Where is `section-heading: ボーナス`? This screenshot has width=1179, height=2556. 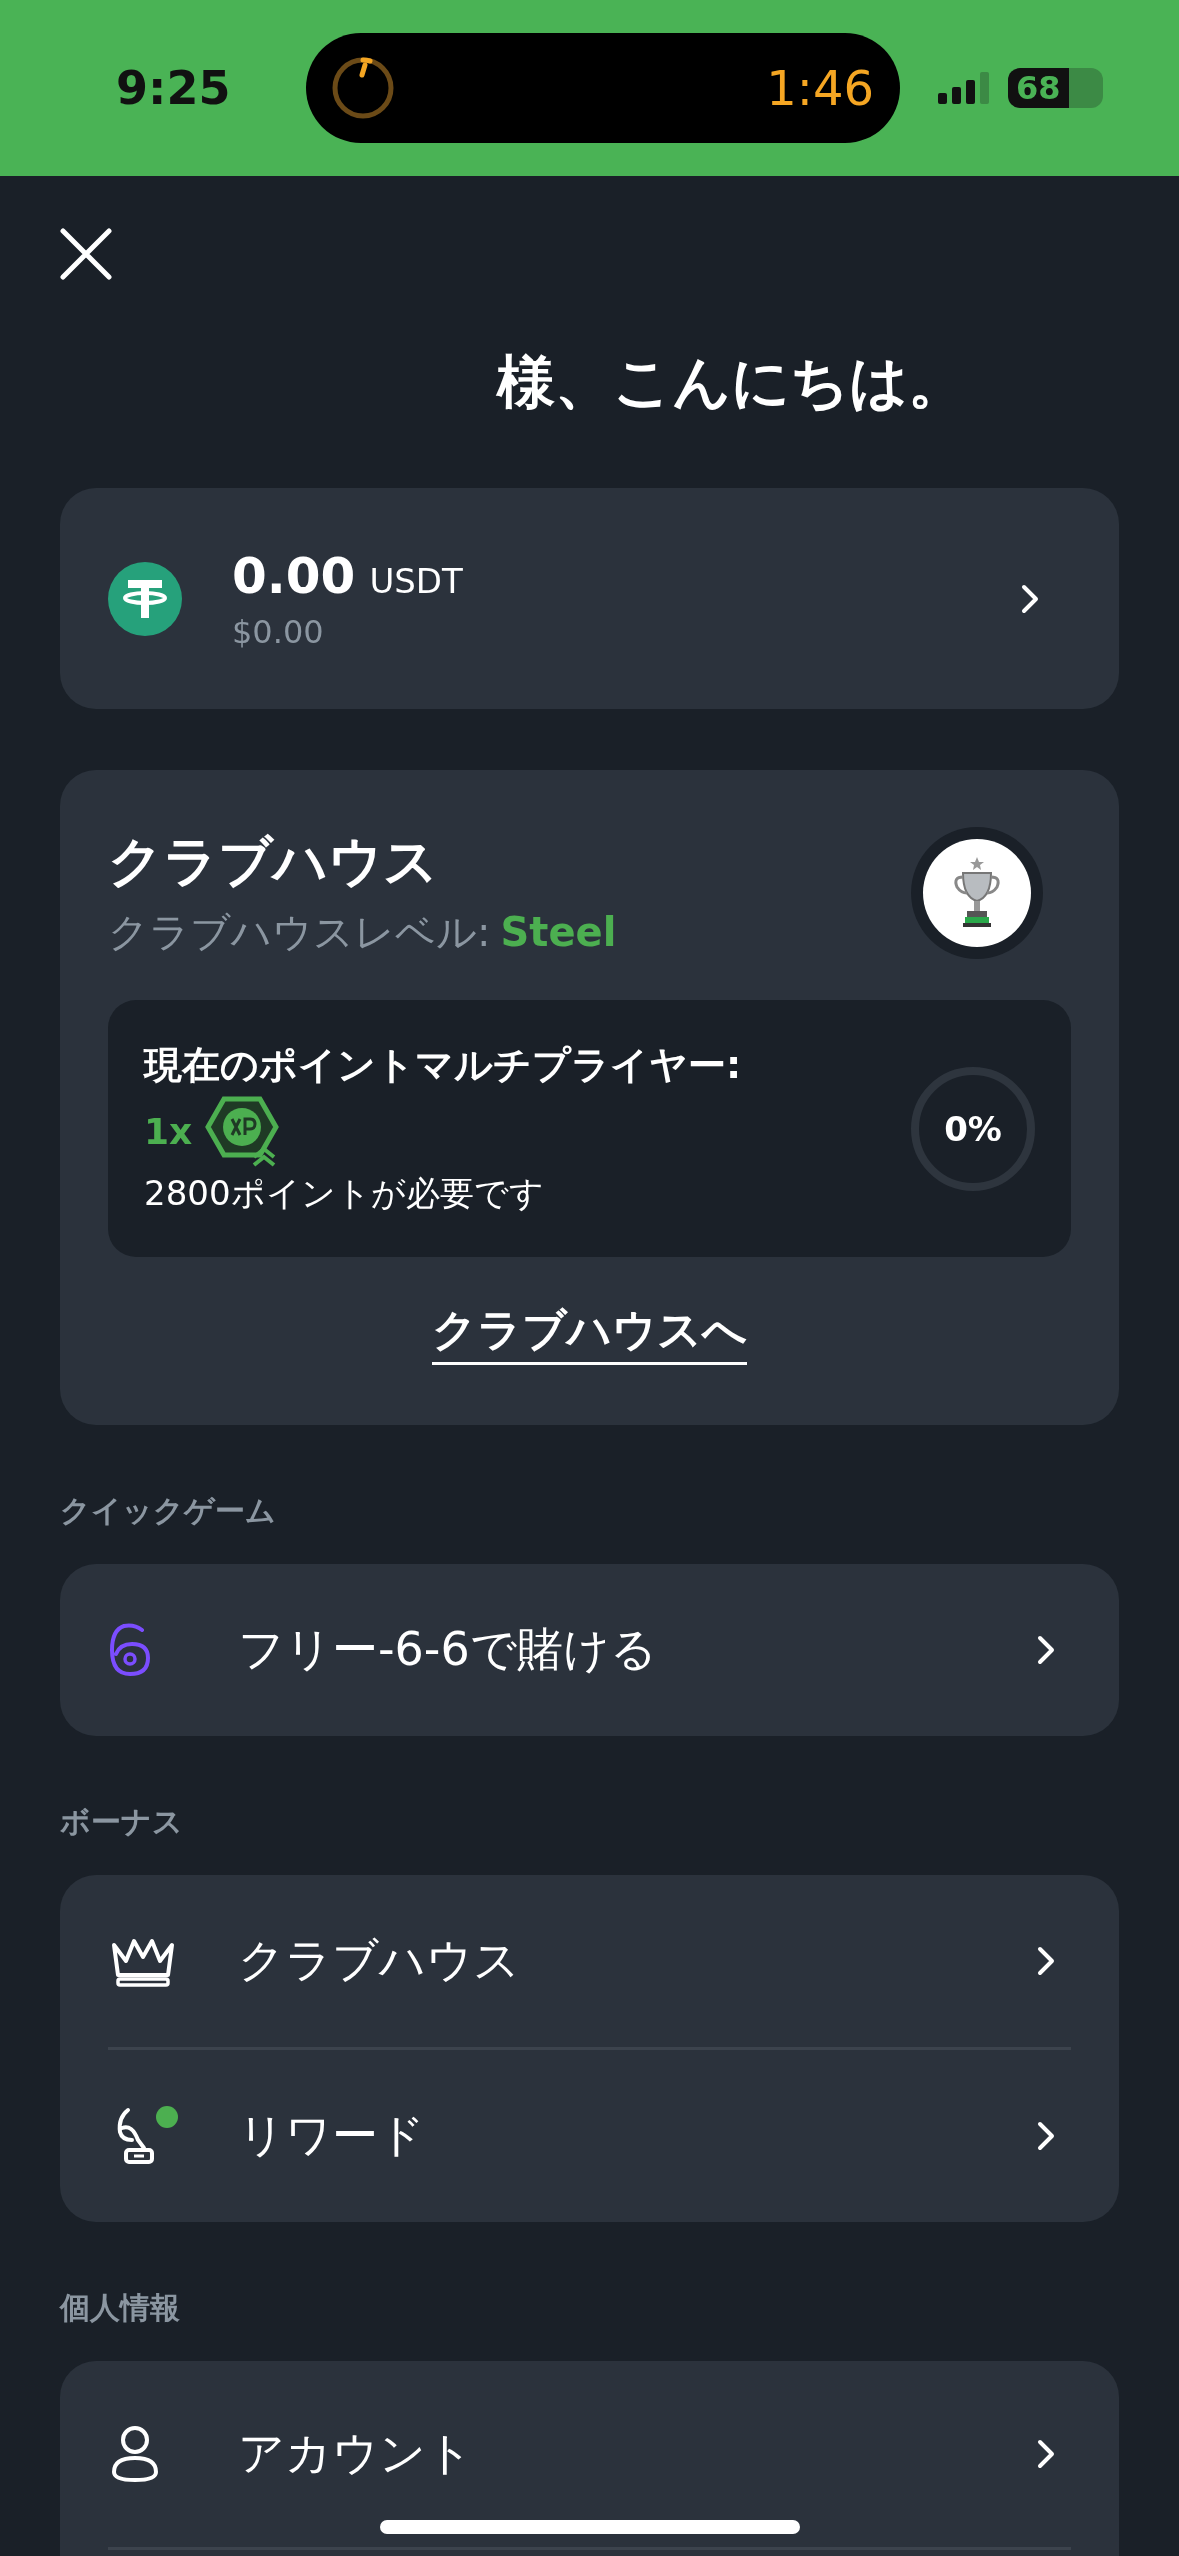 section-heading: ボーナス is located at coordinates (122, 1822).